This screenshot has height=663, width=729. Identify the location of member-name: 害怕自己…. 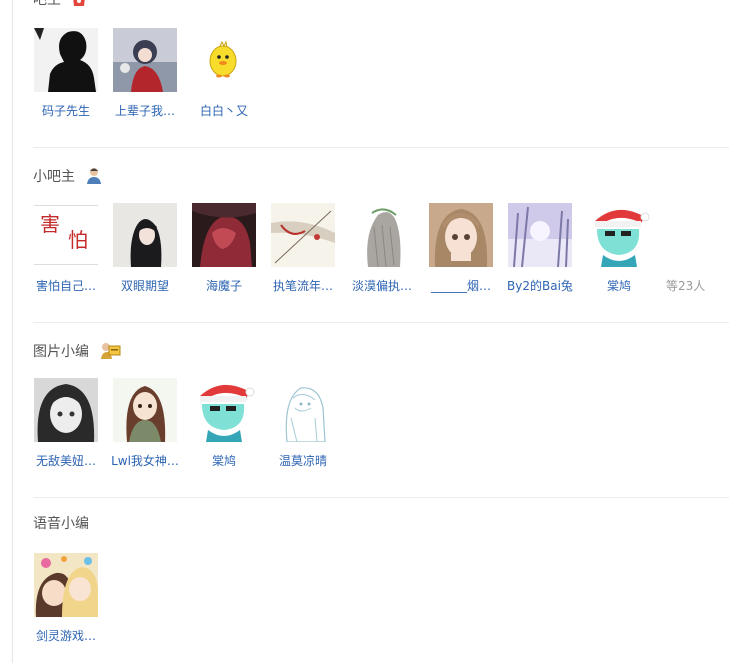
(66, 286).